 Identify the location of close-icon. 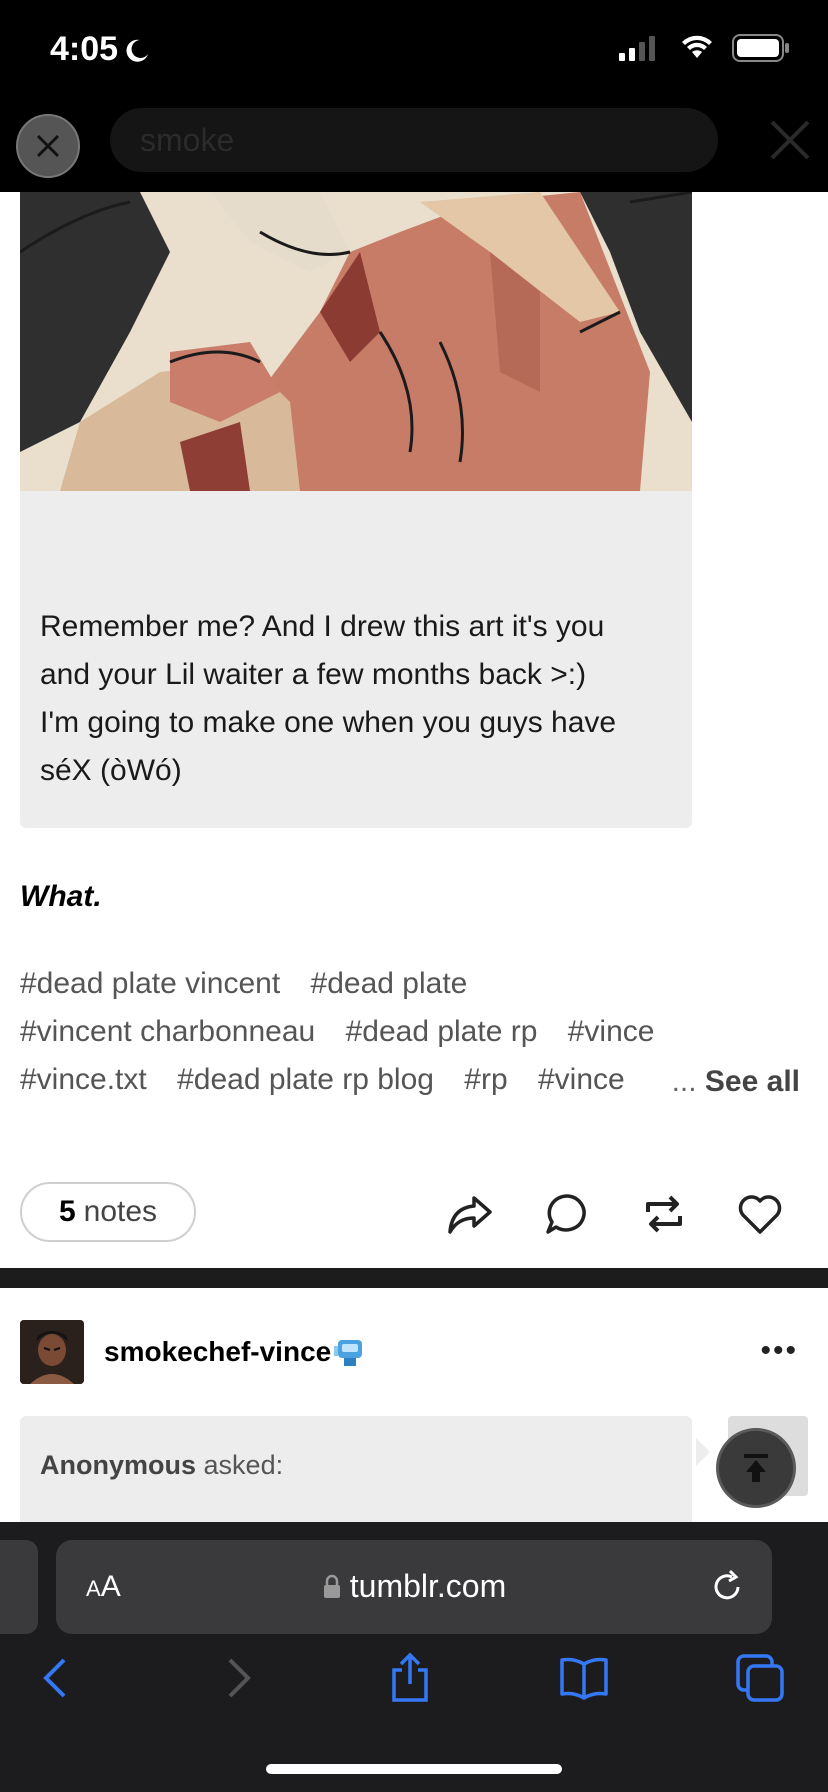
(48, 146).